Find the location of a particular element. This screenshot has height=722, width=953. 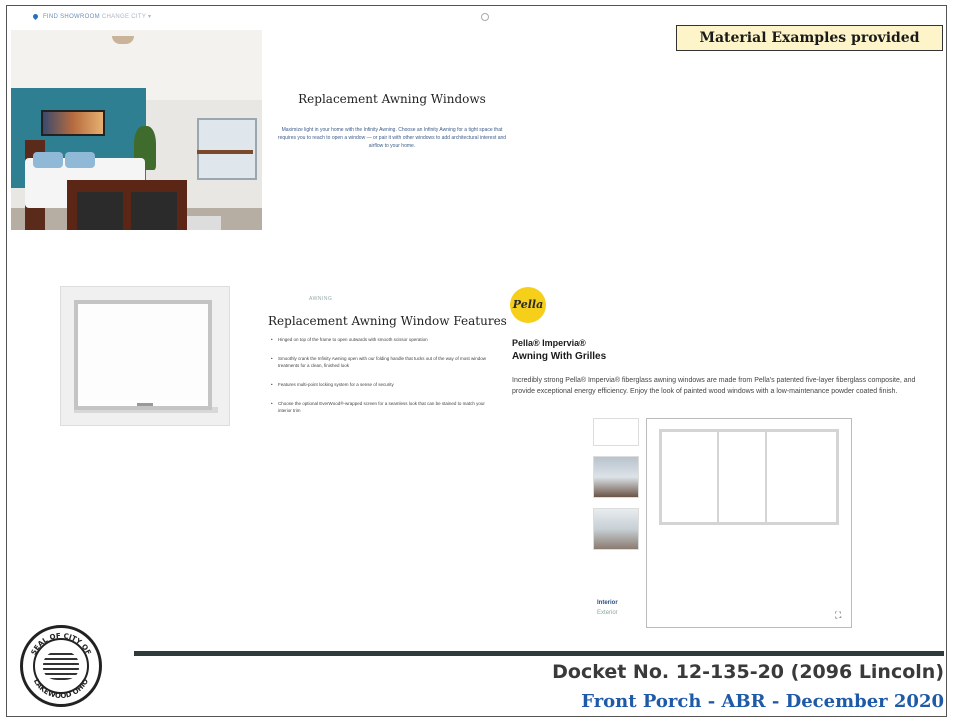

city-seal-logo: SEAL OF CITY OF LAKEWOOD OHIO is located at coordinates (61, 666).